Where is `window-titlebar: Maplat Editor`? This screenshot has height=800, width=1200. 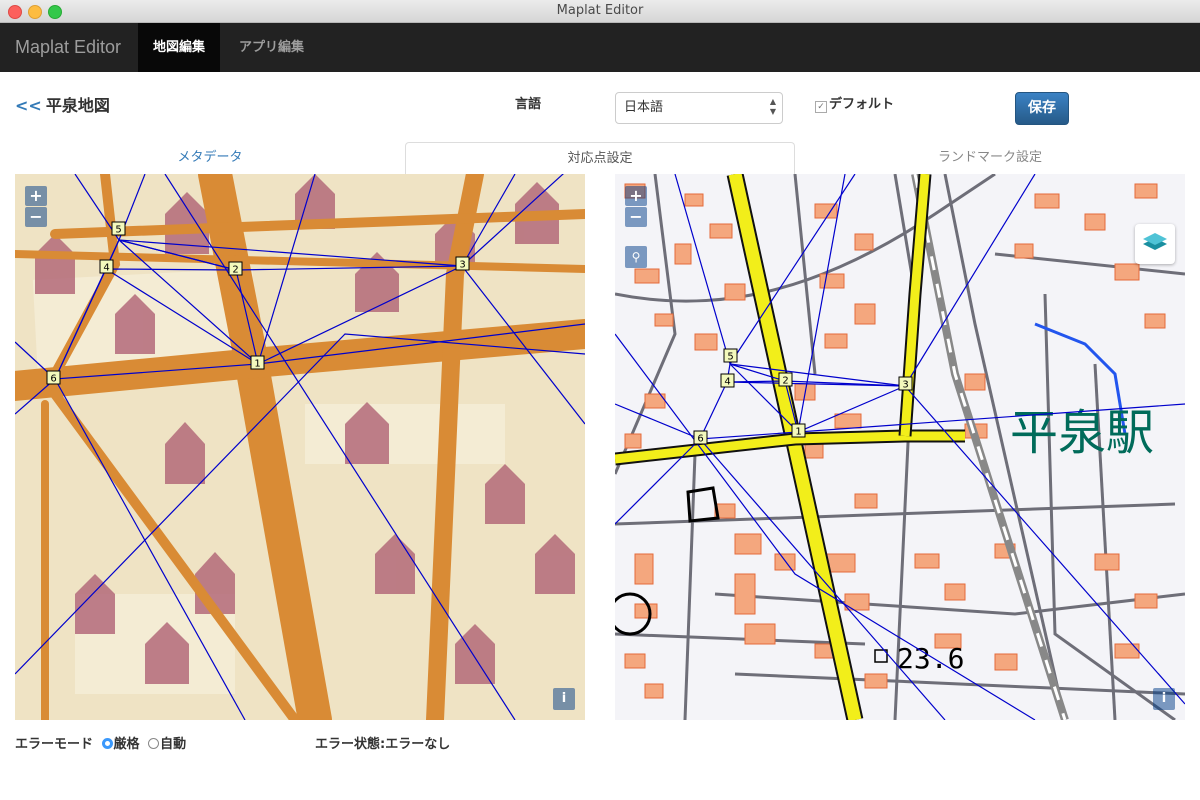 window-titlebar: Maplat Editor is located at coordinates (600, 11).